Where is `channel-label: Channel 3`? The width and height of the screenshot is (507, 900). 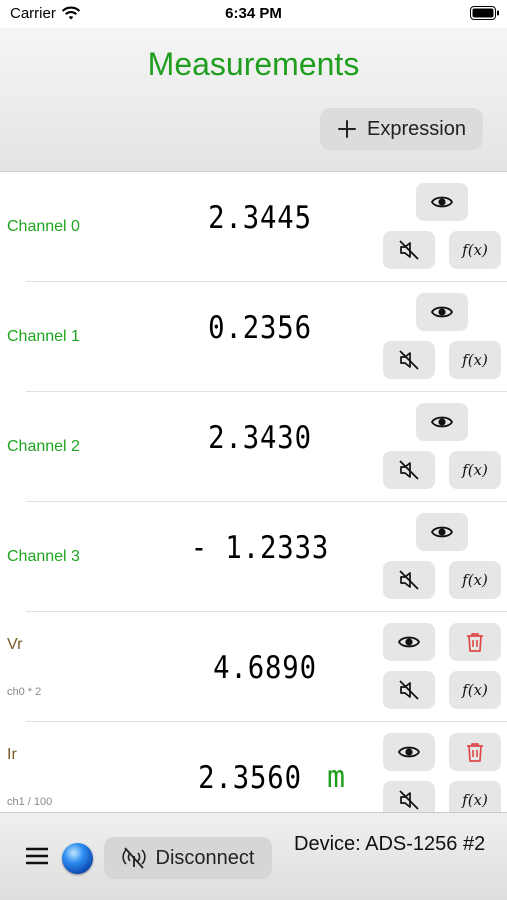 channel-label: Channel 3 is located at coordinates (43, 556).